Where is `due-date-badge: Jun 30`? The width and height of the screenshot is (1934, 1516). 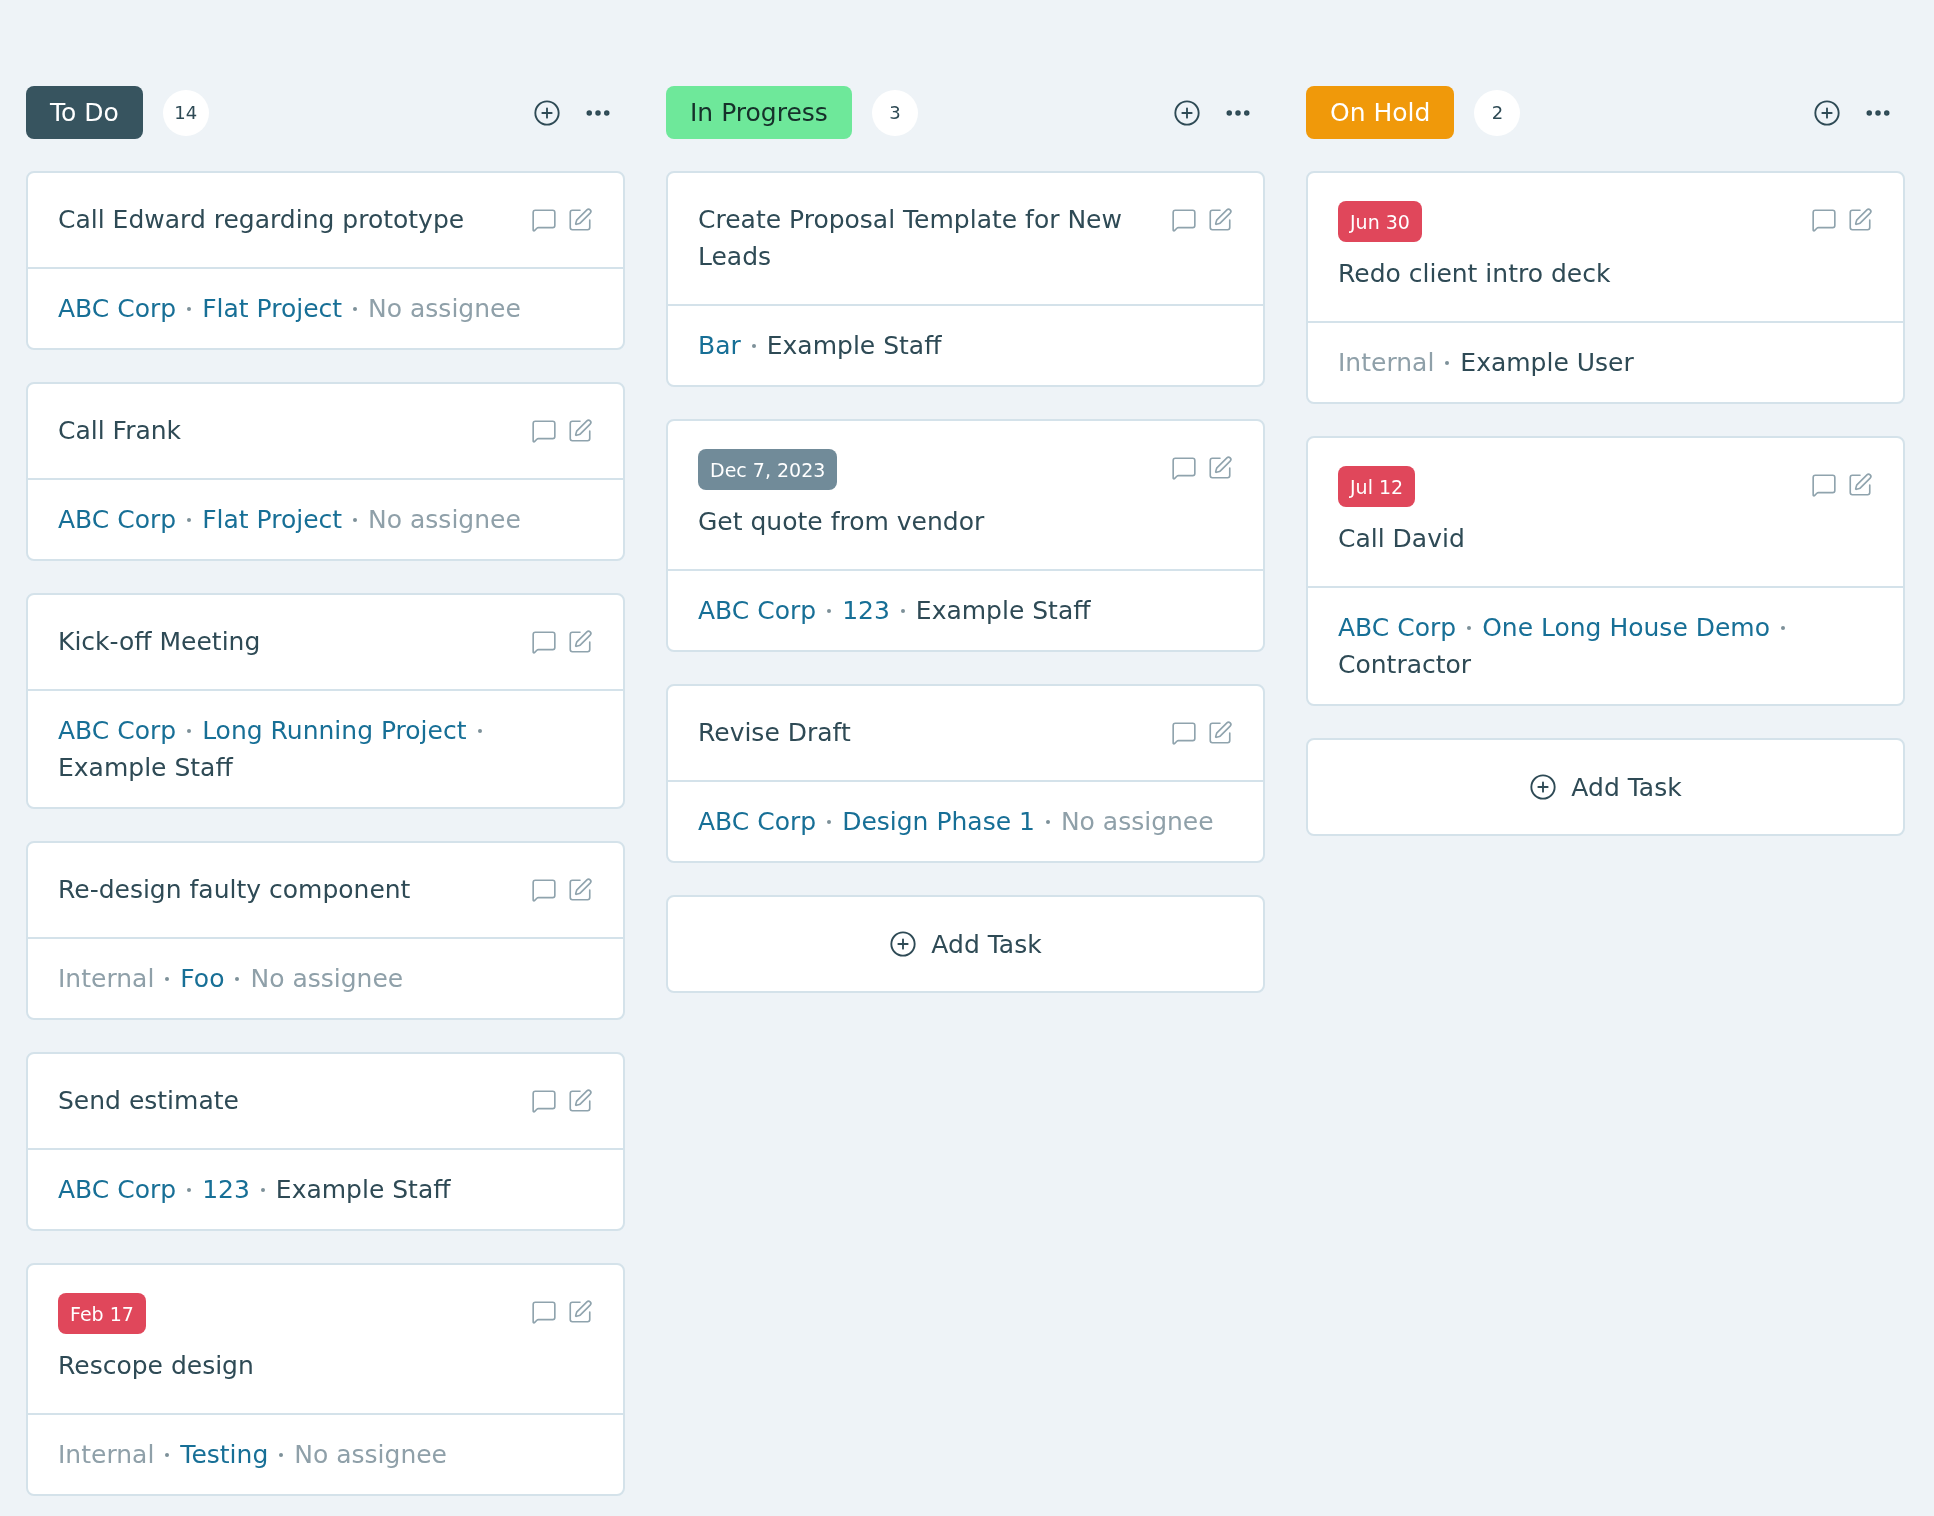 due-date-badge: Jun 30 is located at coordinates (1380, 221).